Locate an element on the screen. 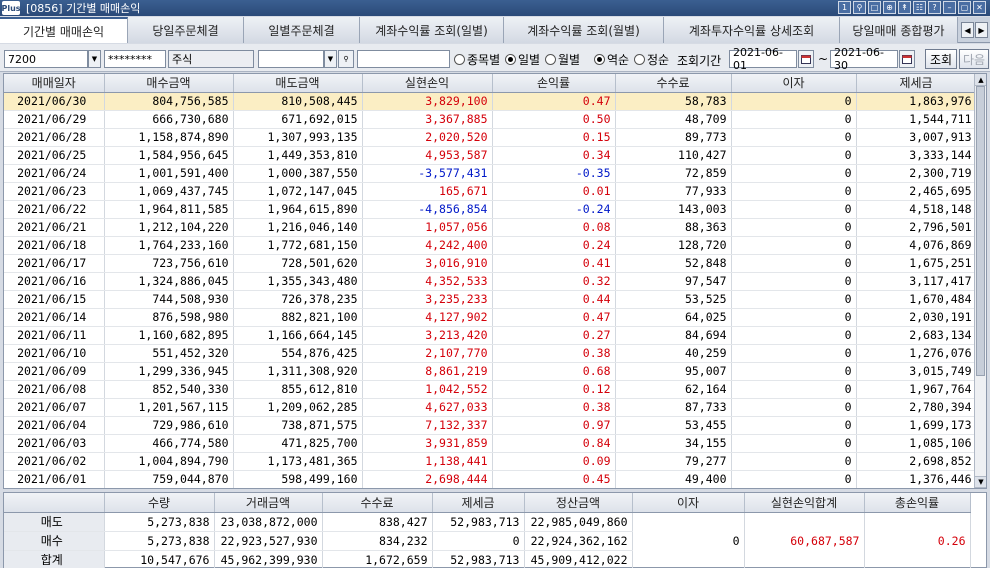 The width and height of the screenshot is (990, 568). grid-scrollbar: ▲ ▼ is located at coordinates (980, 281).